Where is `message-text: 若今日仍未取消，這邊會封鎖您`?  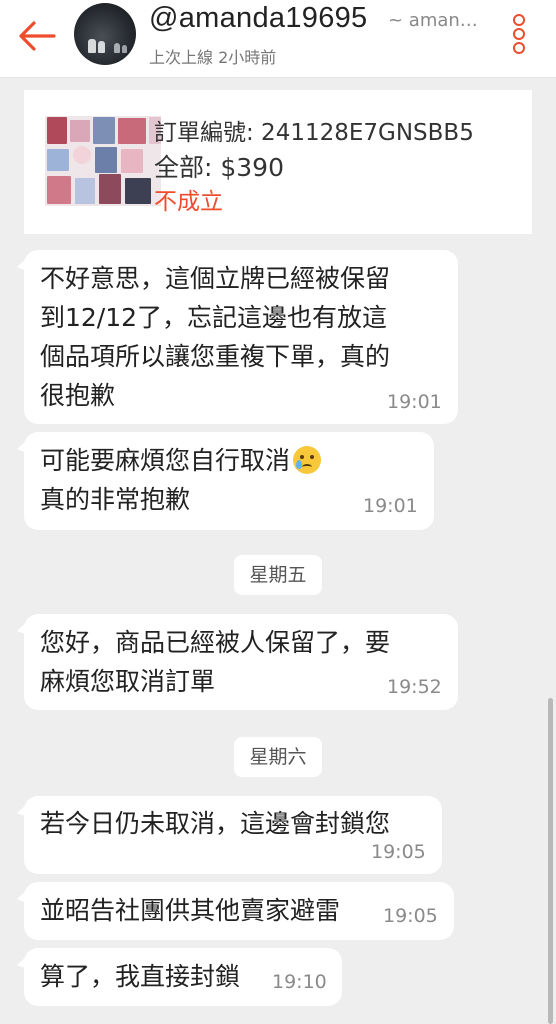 message-text: 若今日仍未取消，這邊會封鎖您 is located at coordinates (215, 823).